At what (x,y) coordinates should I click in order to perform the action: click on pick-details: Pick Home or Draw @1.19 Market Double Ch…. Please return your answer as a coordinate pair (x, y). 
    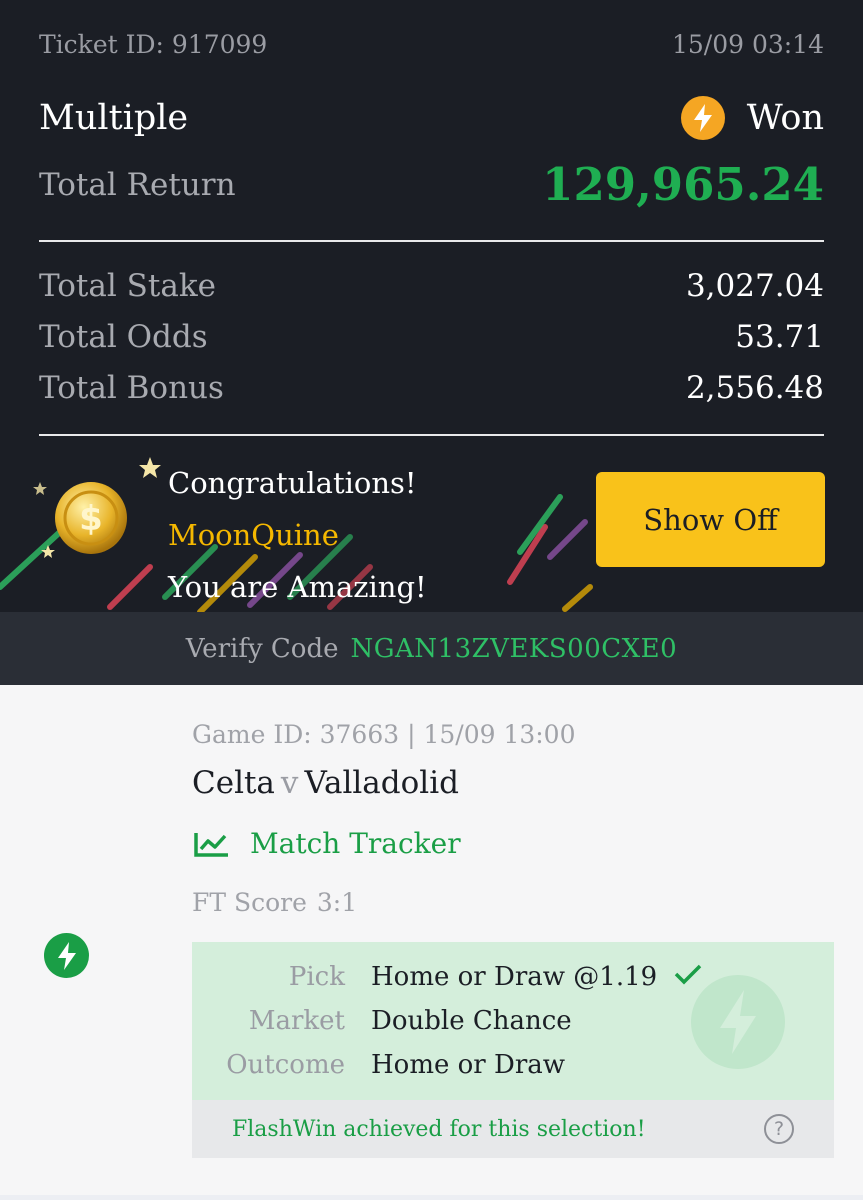
    Looking at the image, I should click on (513, 1021).